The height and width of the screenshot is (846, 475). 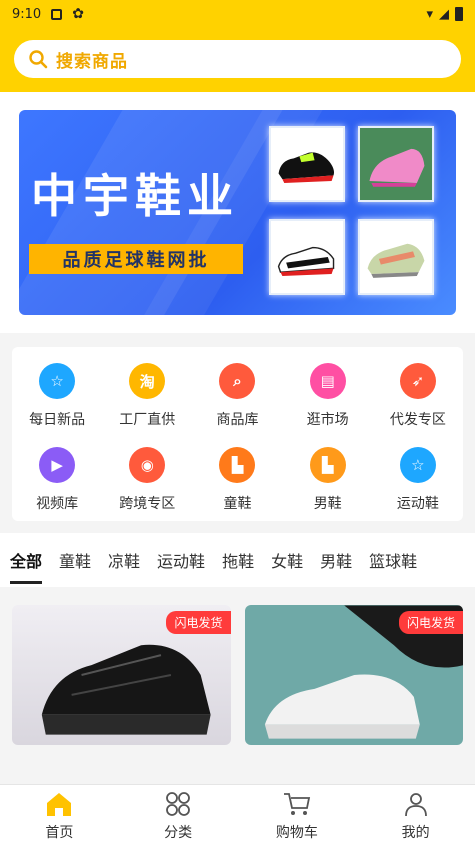 I want to click on tab-profile: 我的, so click(x=415, y=815).